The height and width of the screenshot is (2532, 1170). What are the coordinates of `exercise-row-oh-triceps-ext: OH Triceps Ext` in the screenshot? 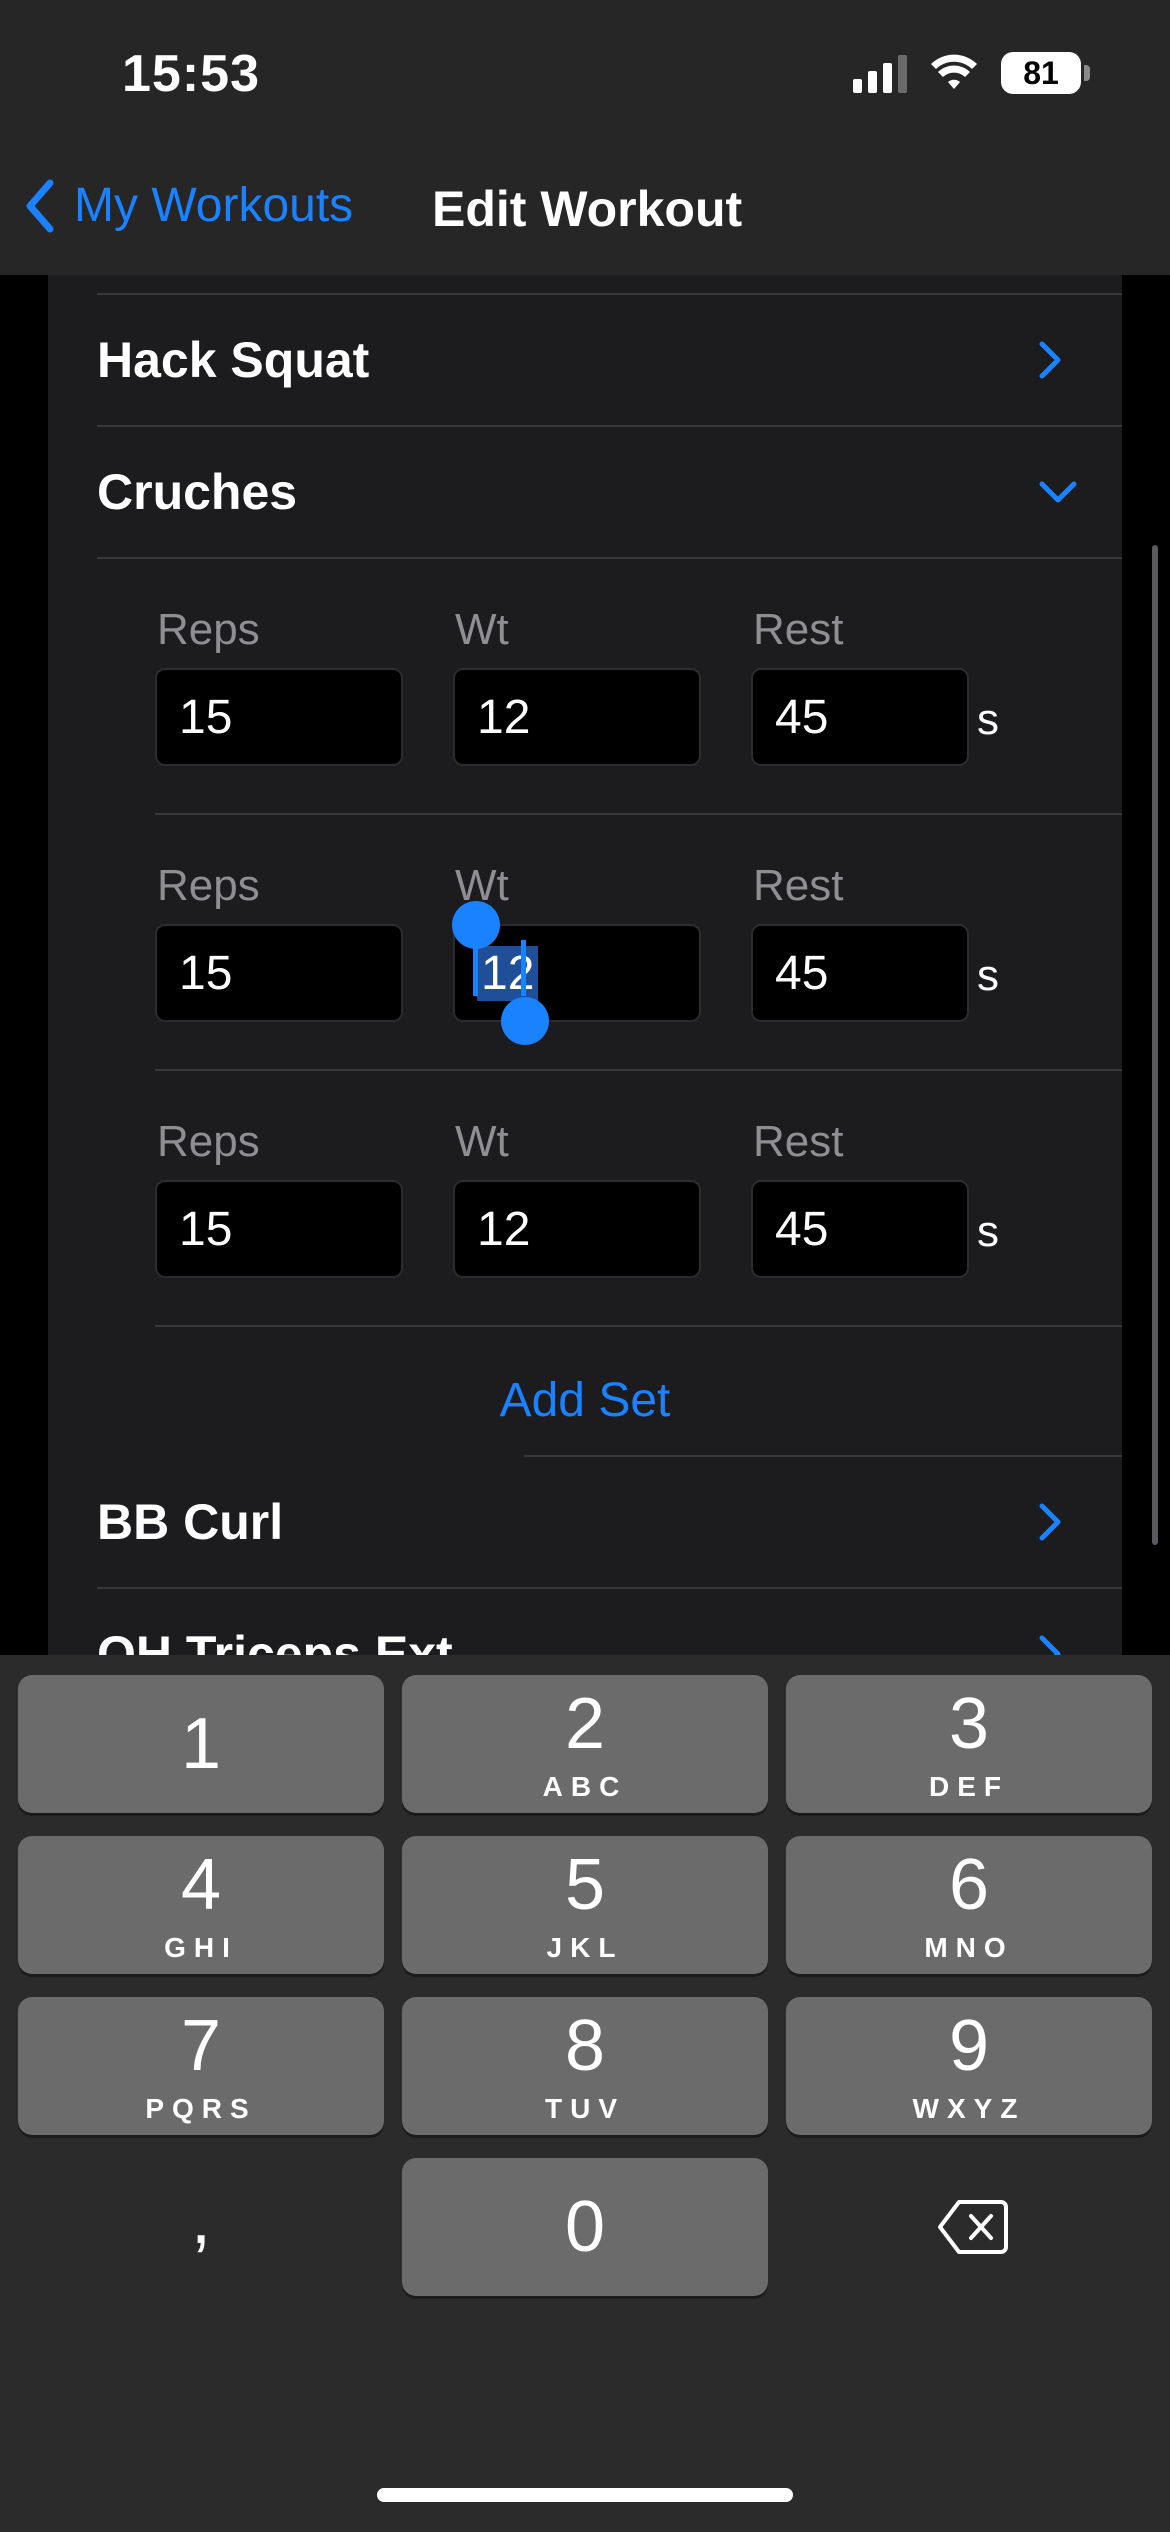 It's located at (585, 1622).